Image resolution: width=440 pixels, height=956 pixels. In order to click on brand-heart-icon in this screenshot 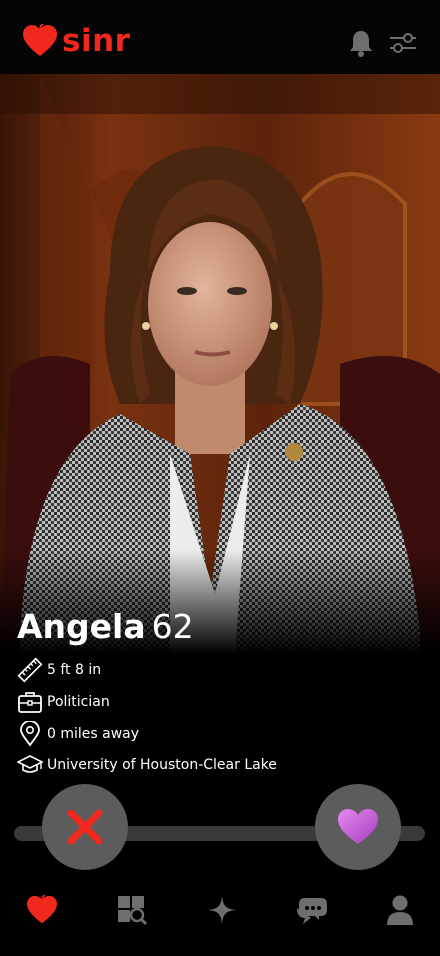, I will do `click(40, 40)`.